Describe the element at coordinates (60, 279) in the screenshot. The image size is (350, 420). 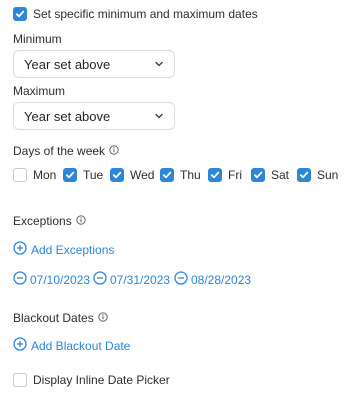
I see `exception-date: 07/10/2023` at that location.